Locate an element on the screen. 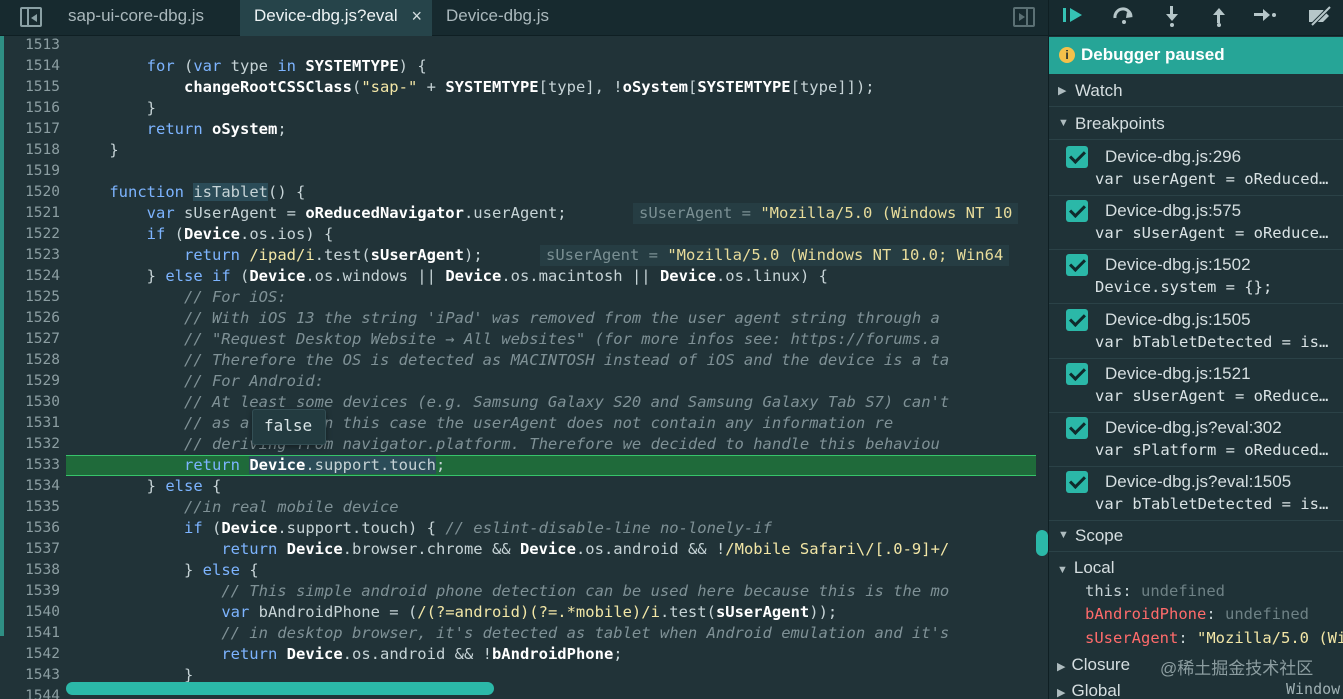  tab-close-icon: × is located at coordinates (416, 16).